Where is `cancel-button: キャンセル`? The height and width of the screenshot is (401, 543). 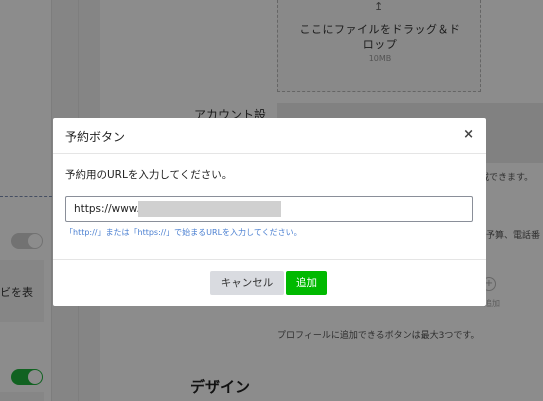 cancel-button: キャンセル is located at coordinates (247, 283).